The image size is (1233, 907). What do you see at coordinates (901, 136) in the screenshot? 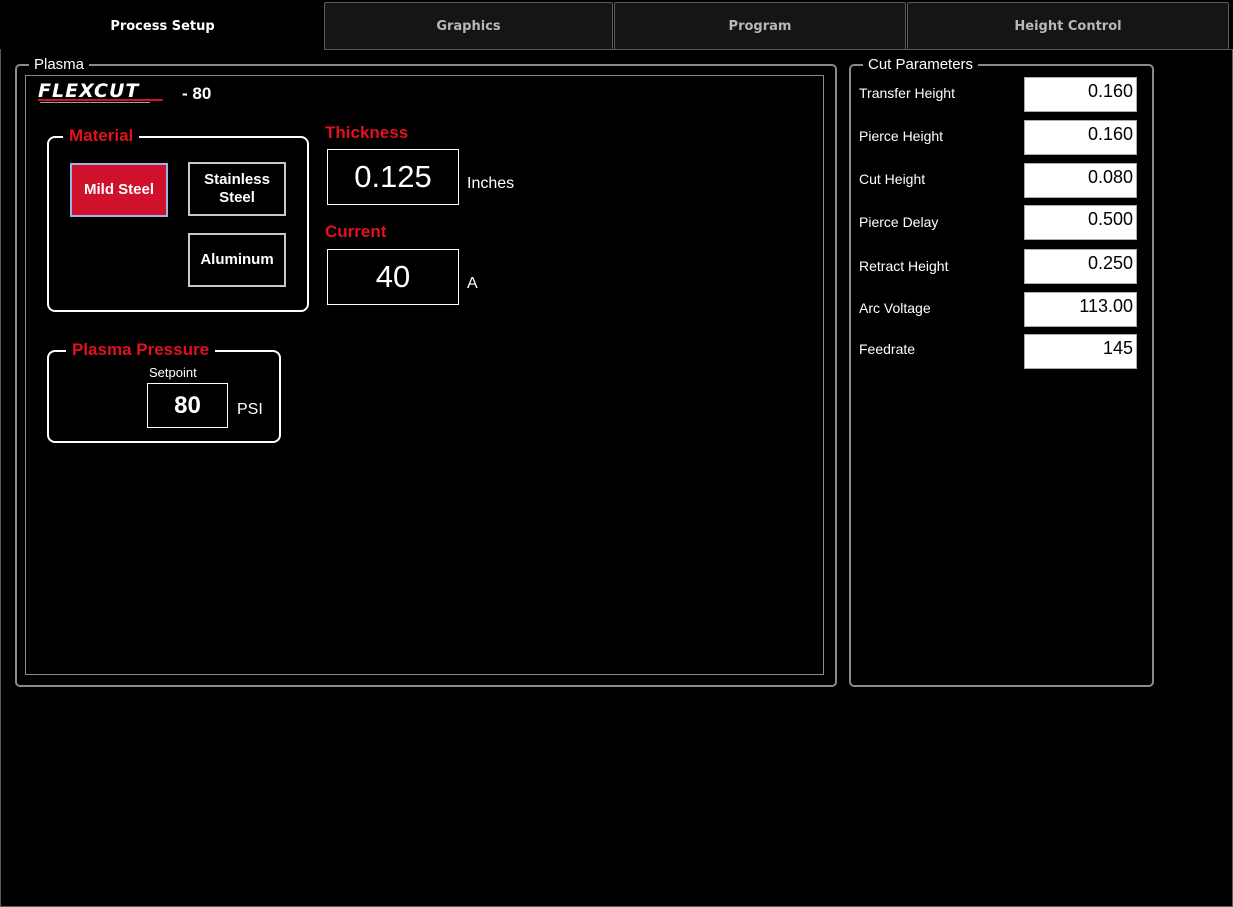
I see `pierce-height-label: Pierce Height` at bounding box center [901, 136].